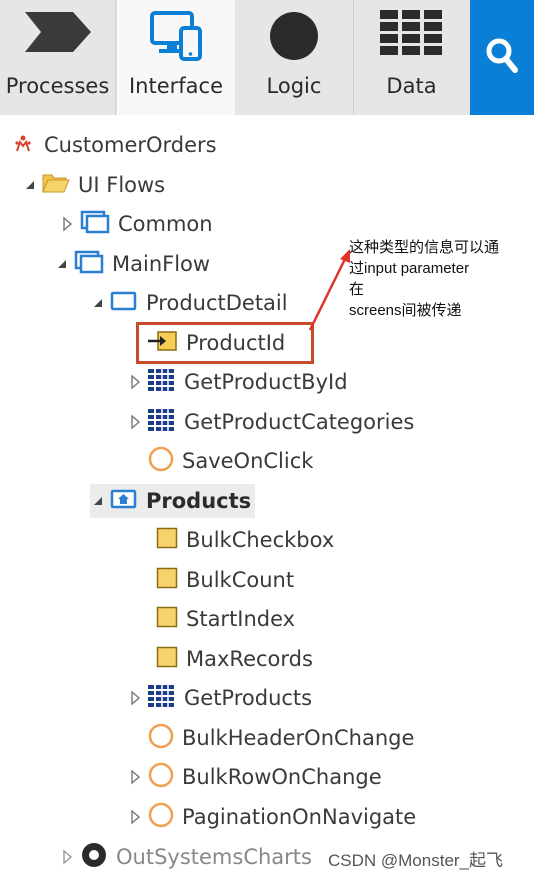  What do you see at coordinates (130, 145) in the screenshot?
I see `tree-item-label: CustomerOrders` at bounding box center [130, 145].